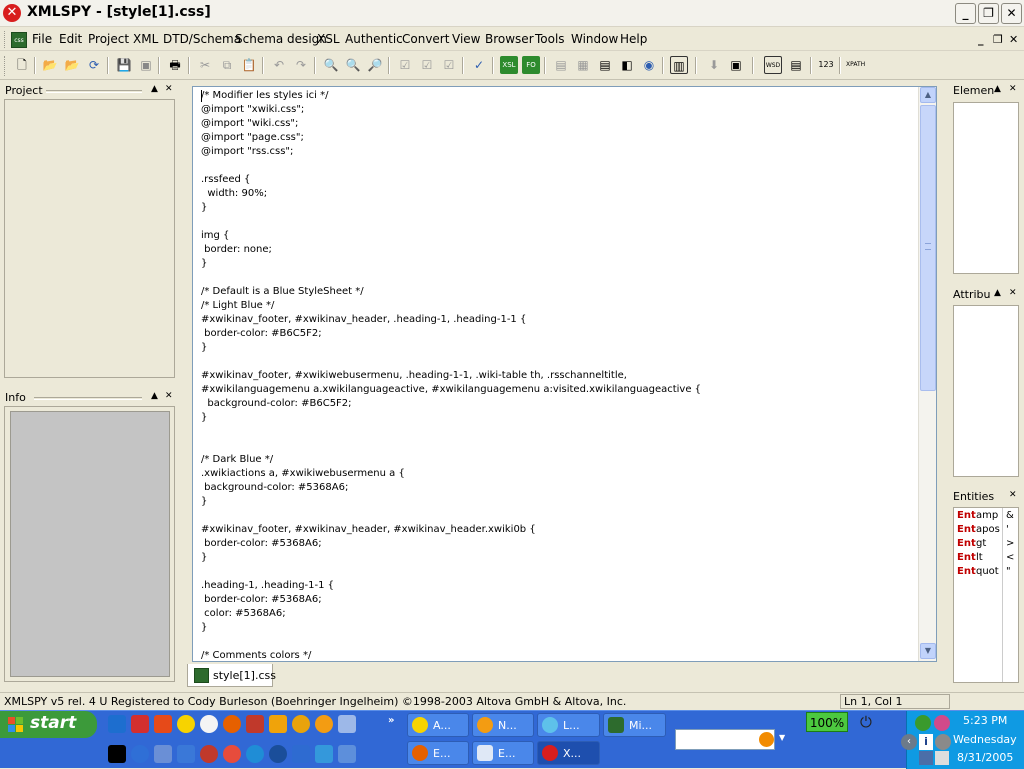 The image size is (1024, 769). What do you see at coordinates (232, 754) in the screenshot?
I see `clock-icon` at bounding box center [232, 754].